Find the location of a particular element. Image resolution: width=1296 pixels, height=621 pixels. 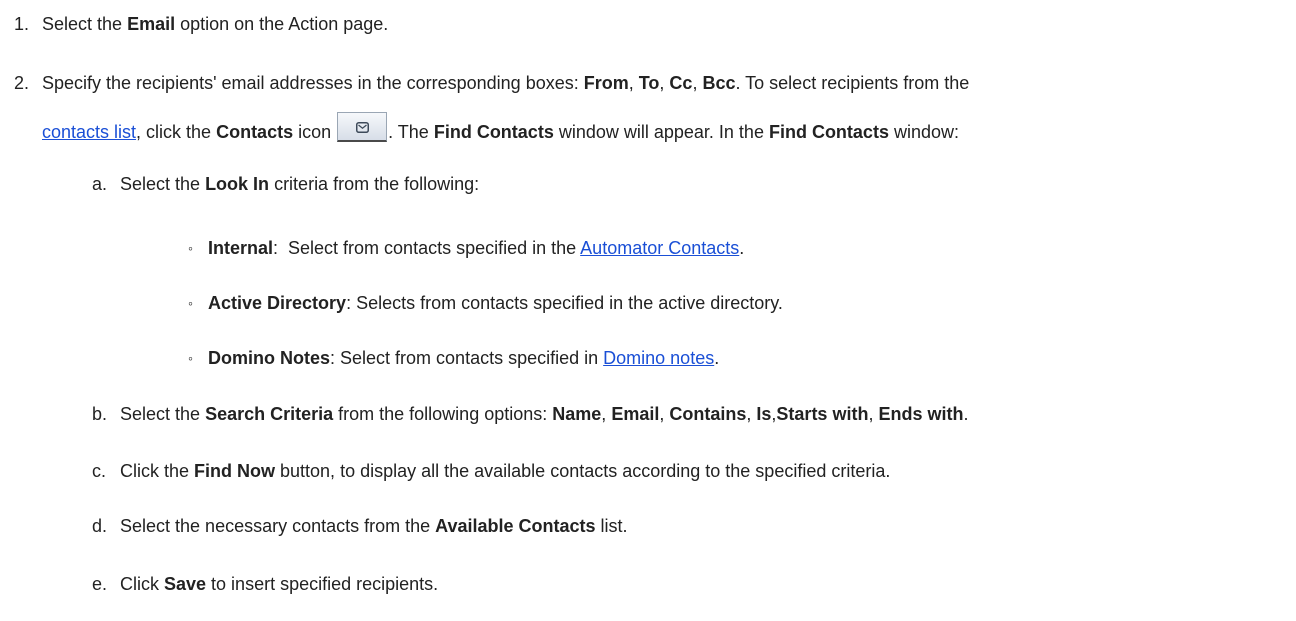

find-contacts-label-1: Find Contacts is located at coordinates (493, 132).